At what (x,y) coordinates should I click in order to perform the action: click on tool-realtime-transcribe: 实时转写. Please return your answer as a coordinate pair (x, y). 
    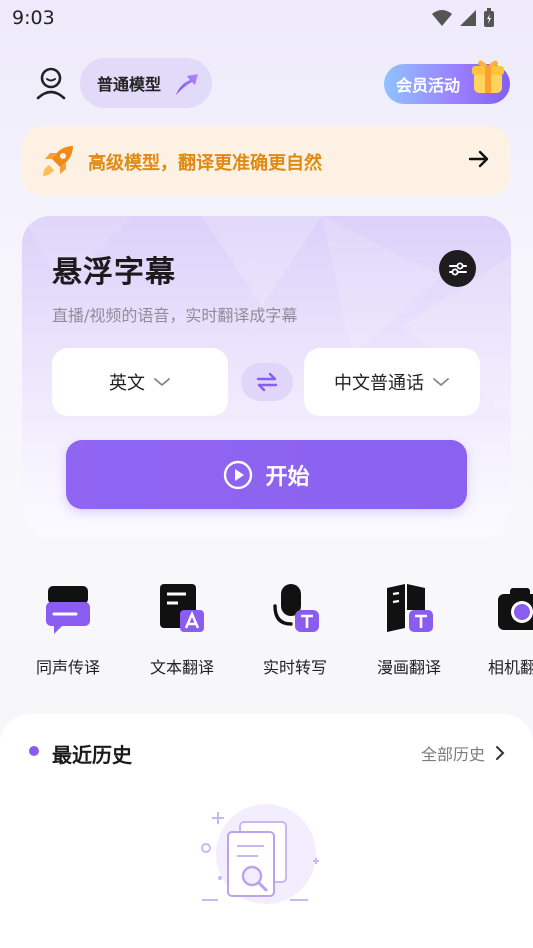
    Looking at the image, I should click on (295, 629).